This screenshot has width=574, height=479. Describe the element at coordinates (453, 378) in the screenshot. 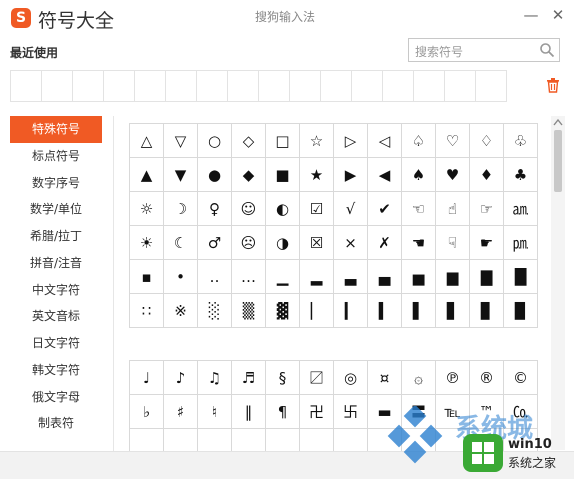

I see `symbol-cell: ℗` at that location.